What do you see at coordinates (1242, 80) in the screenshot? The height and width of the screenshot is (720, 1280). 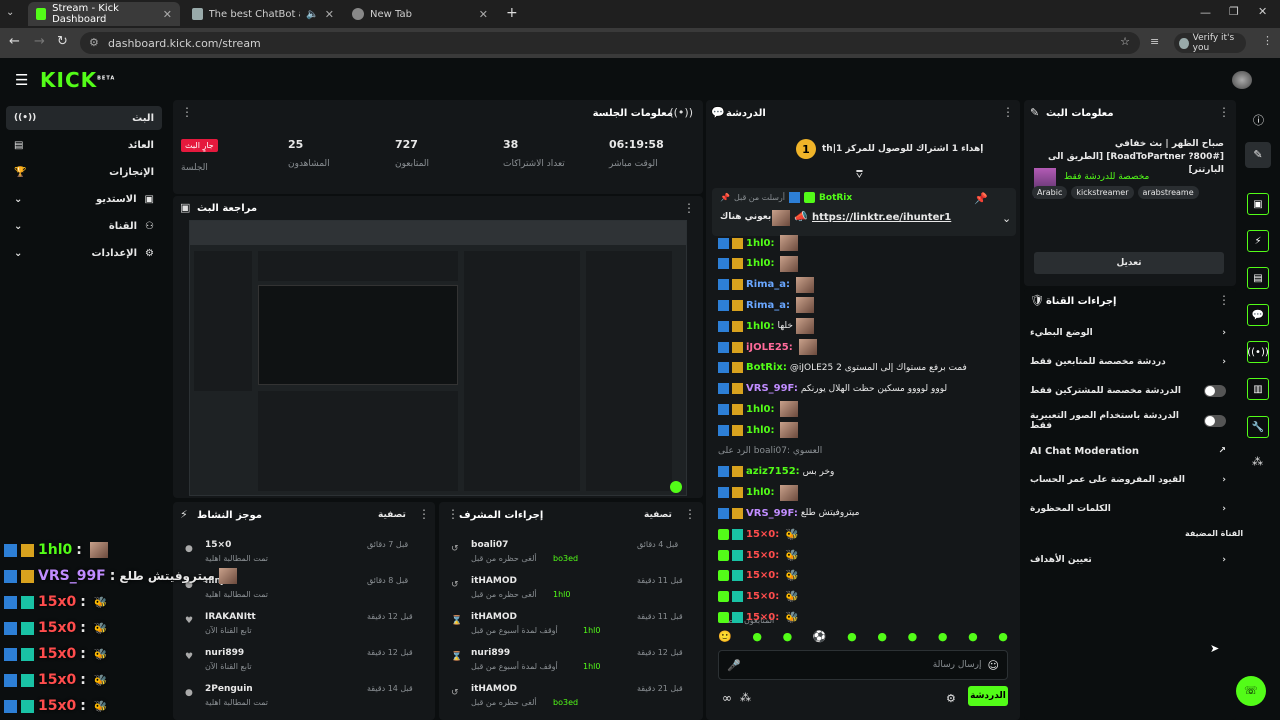 I see `user-avatar` at bounding box center [1242, 80].